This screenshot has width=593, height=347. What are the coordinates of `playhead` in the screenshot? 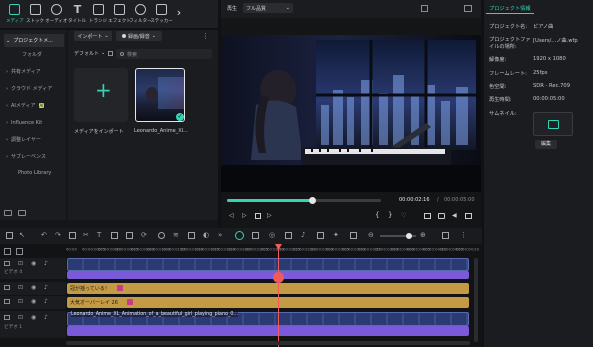 It's located at (278, 295).